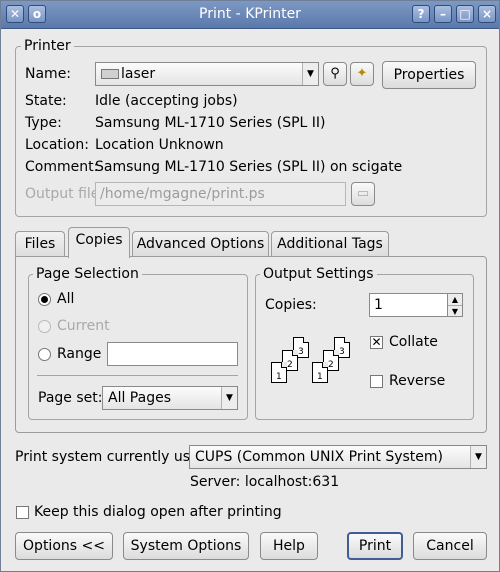 This screenshot has height=572, width=500. I want to click on tab-additional-tags: Additional Tags, so click(330, 244).